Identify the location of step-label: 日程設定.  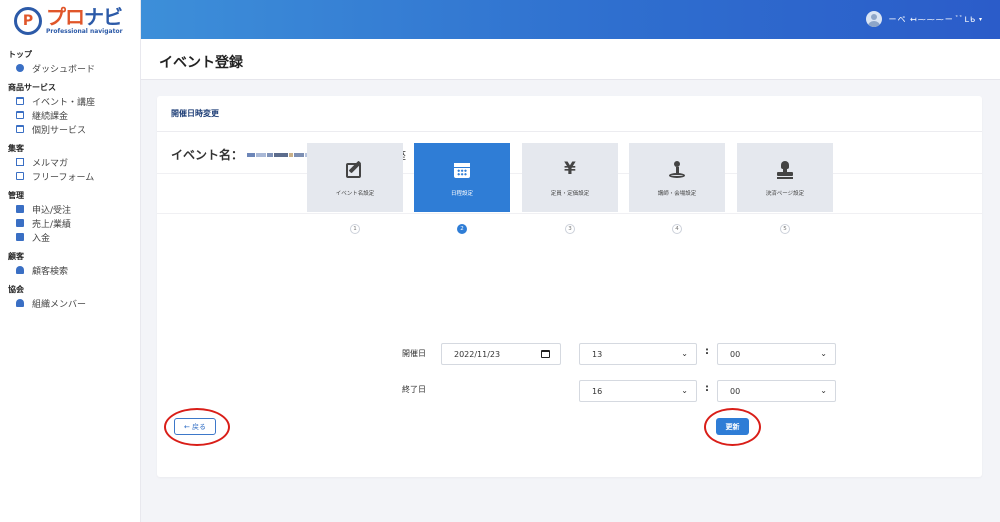
(461, 194).